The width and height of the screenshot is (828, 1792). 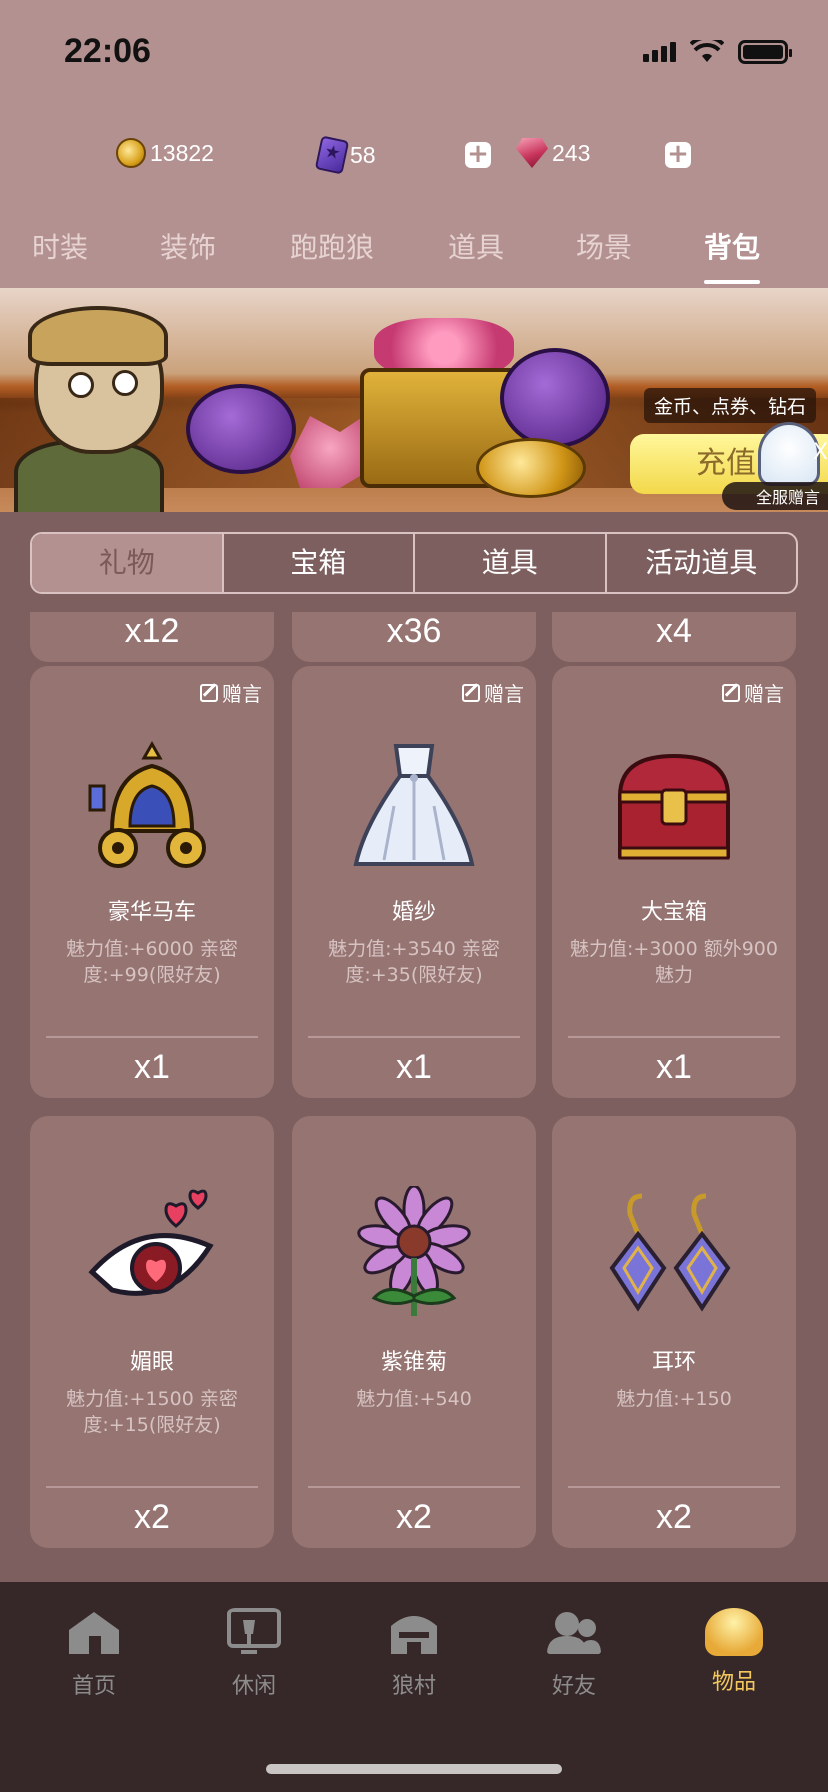 What do you see at coordinates (732, 255) in the screenshot?
I see `tab-backpack: 背包` at bounding box center [732, 255].